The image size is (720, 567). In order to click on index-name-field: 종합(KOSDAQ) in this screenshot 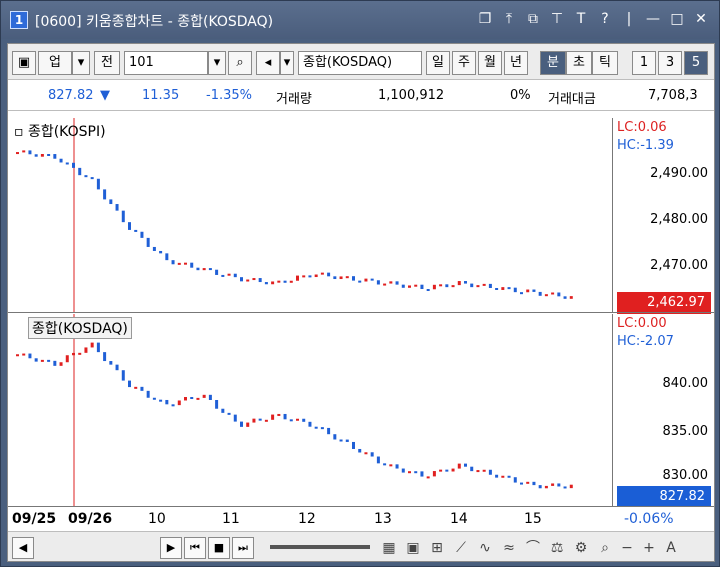, I will do `click(360, 63)`.